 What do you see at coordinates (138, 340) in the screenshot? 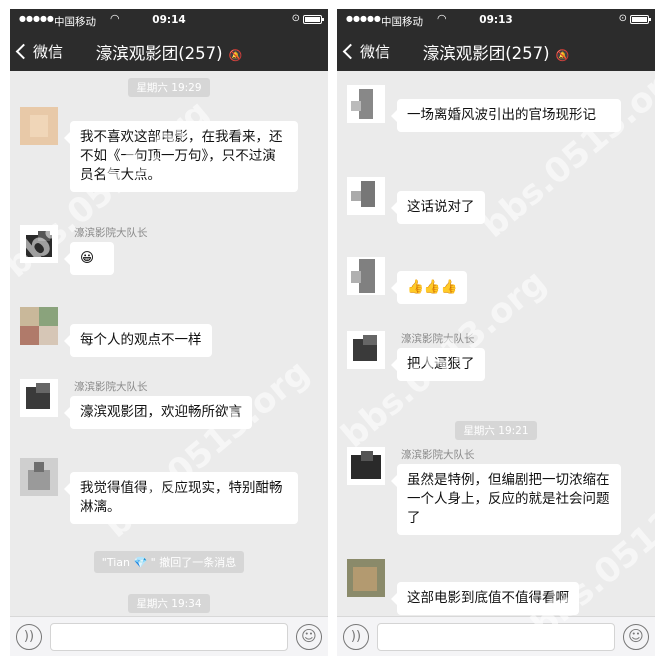
I see `message-bubble: 每个人的观点不一样` at bounding box center [138, 340].